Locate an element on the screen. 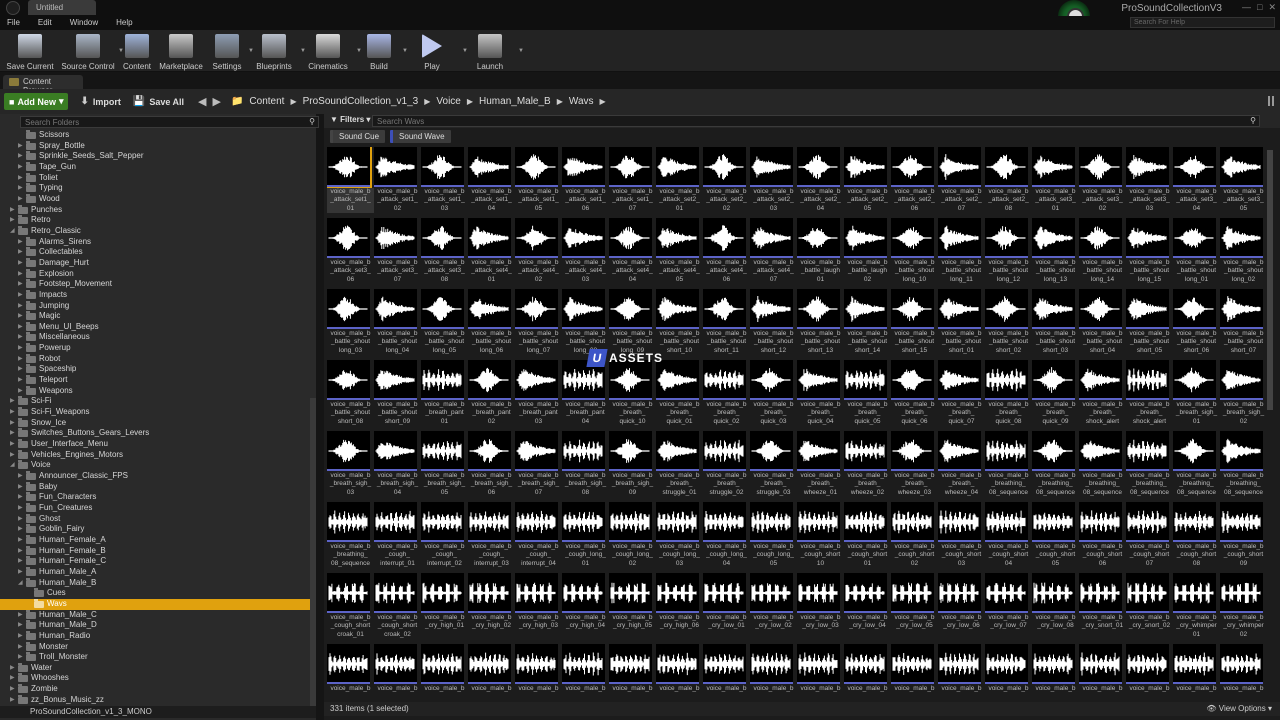 This screenshot has height=720, width=1280. import-button: ⬇ Import is located at coordinates (100, 101).